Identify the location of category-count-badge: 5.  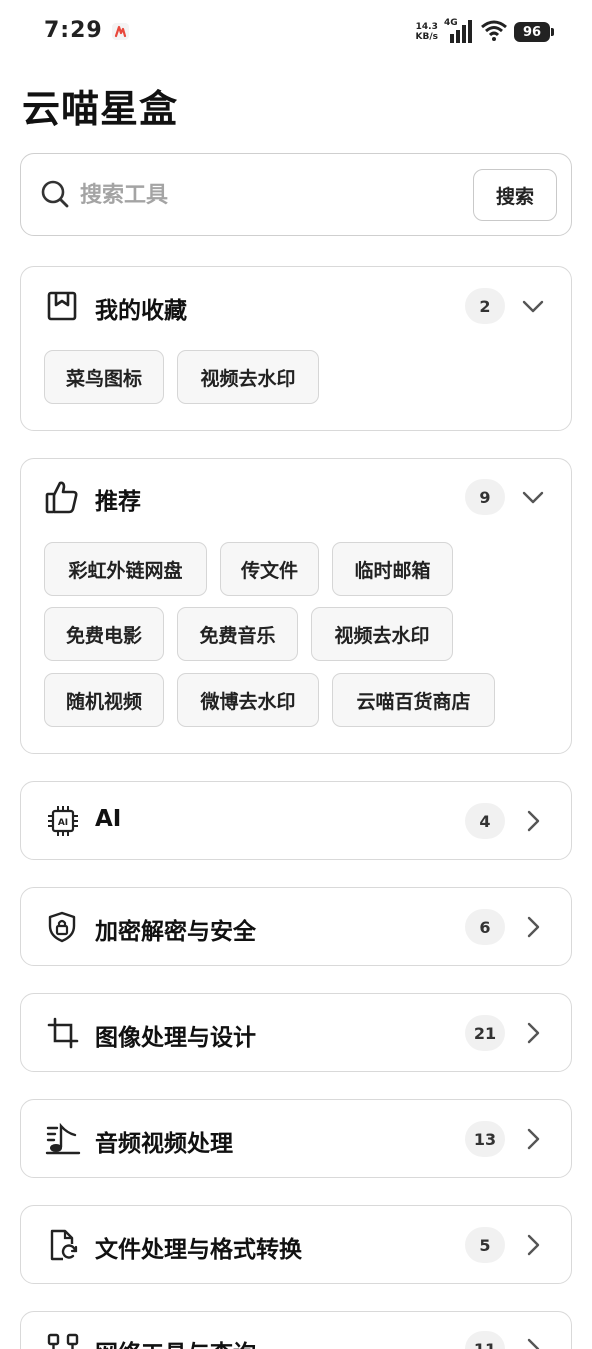
(485, 1245).